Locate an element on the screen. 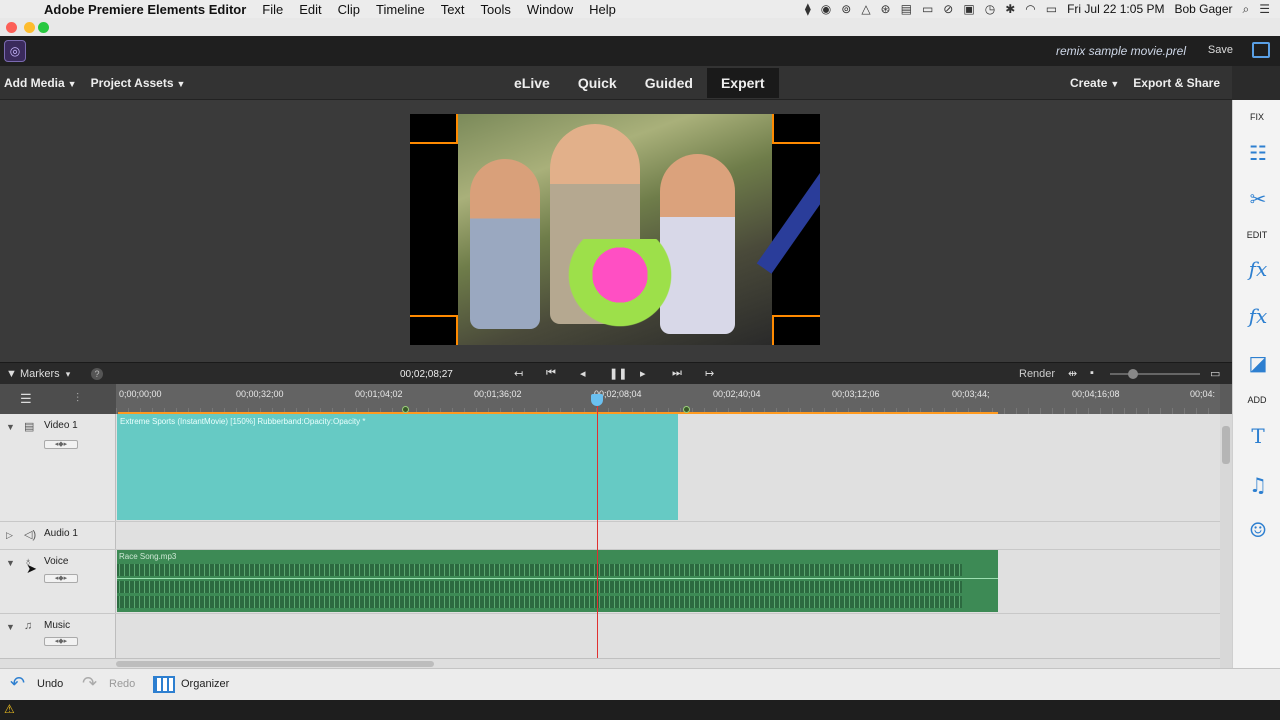 Image resolution: width=1280 pixels, height=720 pixels. close-window-button is located at coordinates (11, 27).